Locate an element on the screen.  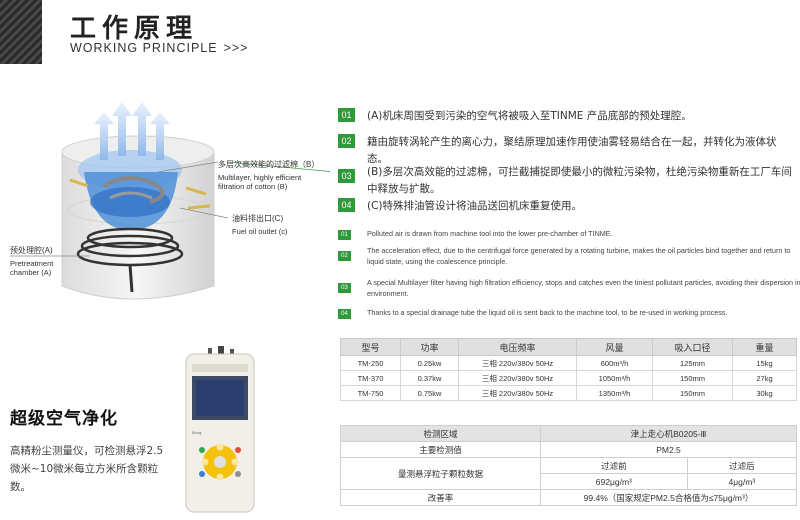
oil-outlet-label-en: Fuel oil outlet (c) is located at coordinates (260, 231).